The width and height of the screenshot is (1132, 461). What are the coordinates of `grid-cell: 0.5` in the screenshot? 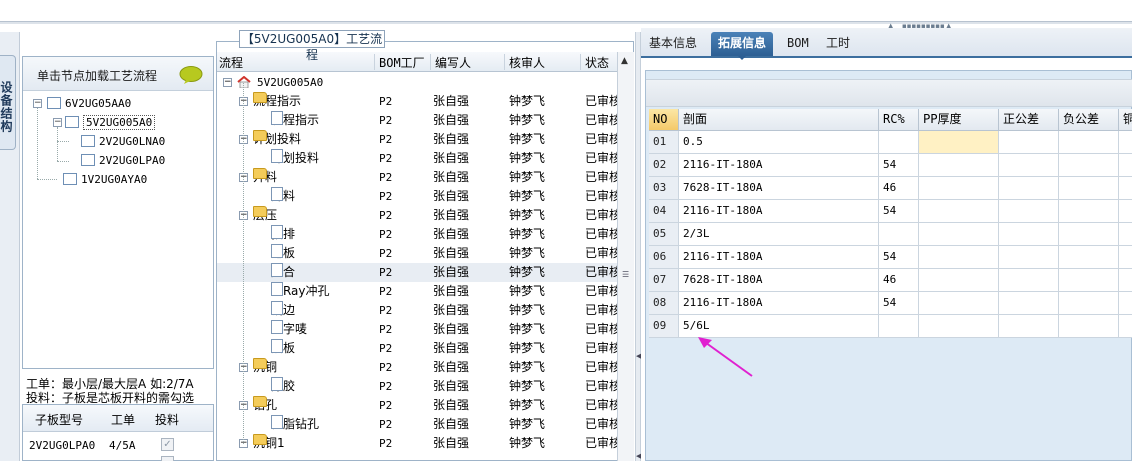 It's located at (779, 142).